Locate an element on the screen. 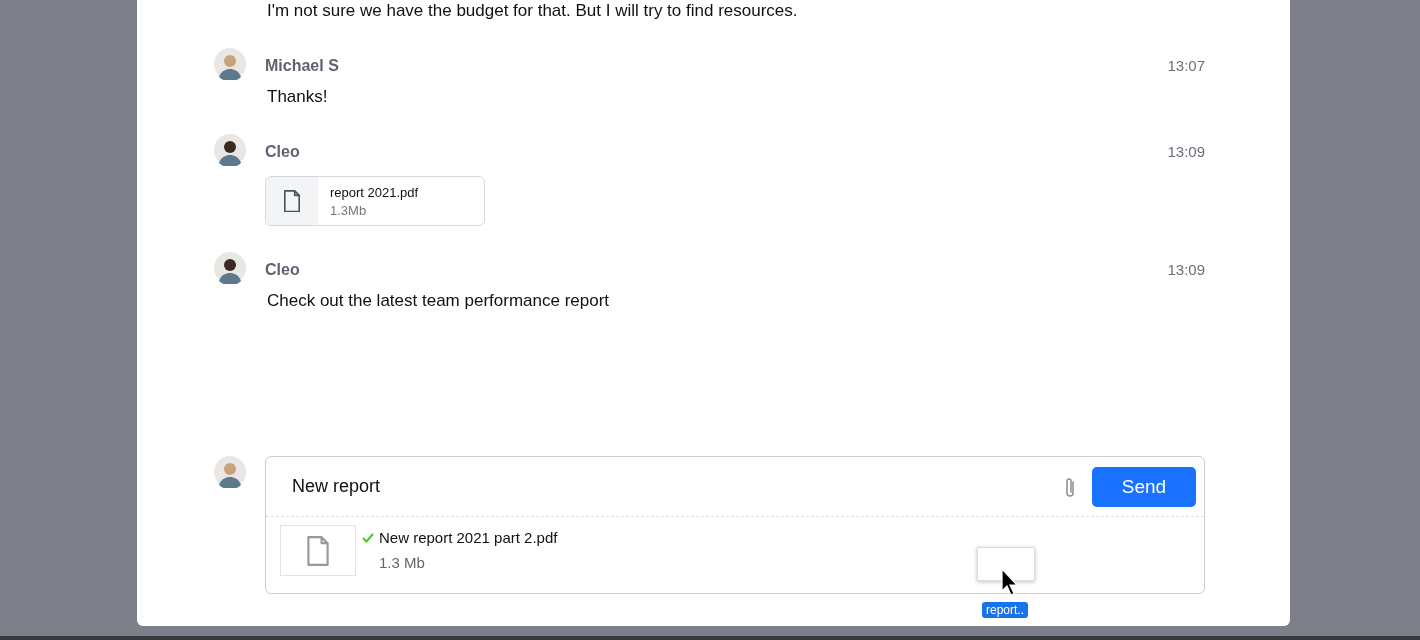 This screenshot has height=640, width=1420. file-size: 1.3 Mb is located at coordinates (402, 562).